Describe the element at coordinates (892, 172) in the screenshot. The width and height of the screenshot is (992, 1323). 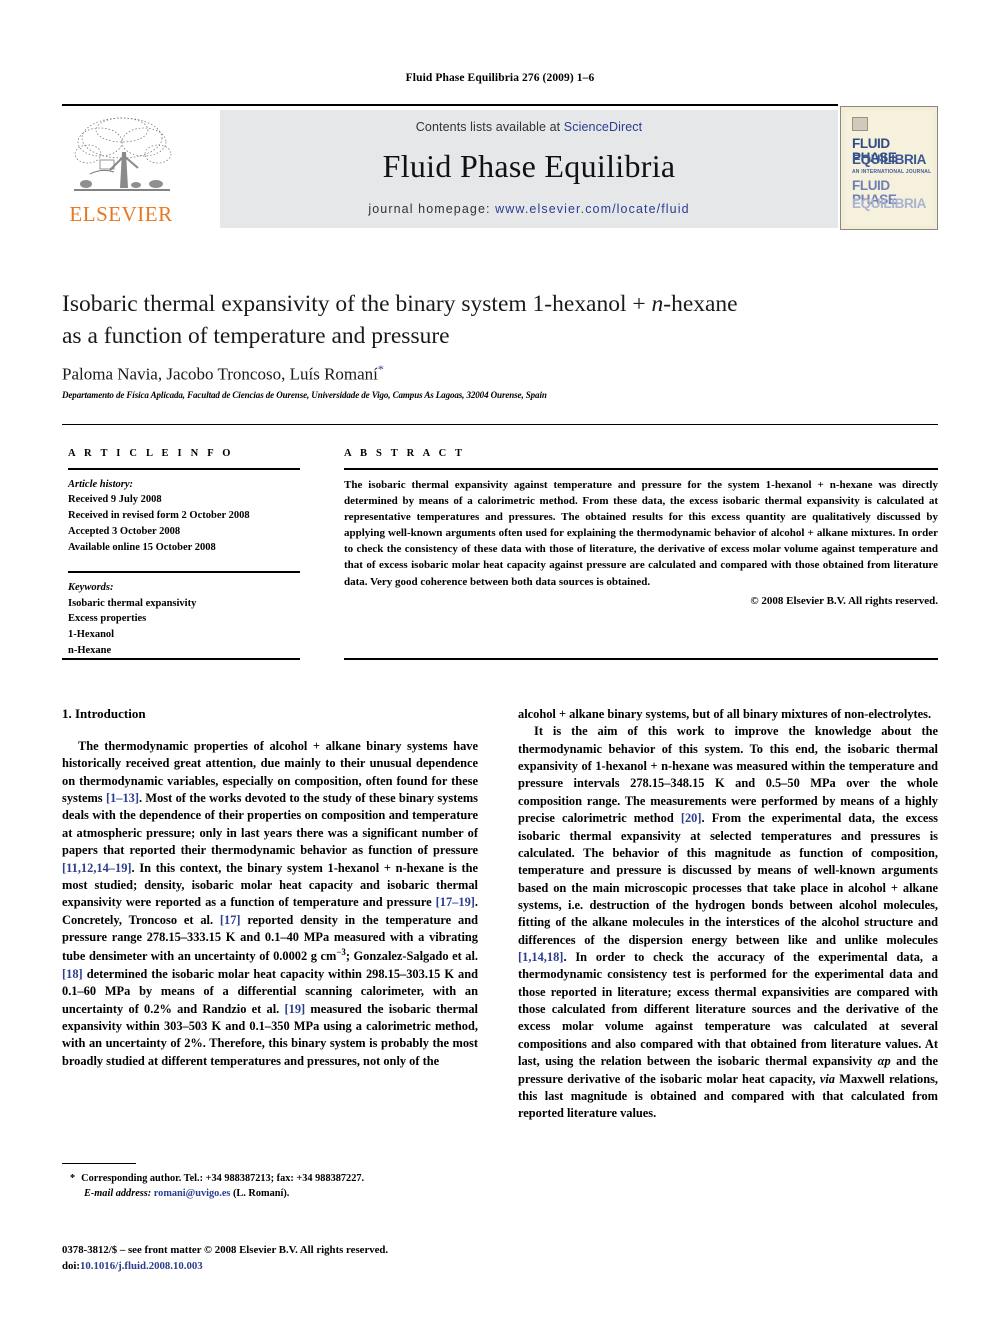
I see `cover-subtitle: AN INTERNATIONAL JOURNAL` at that location.